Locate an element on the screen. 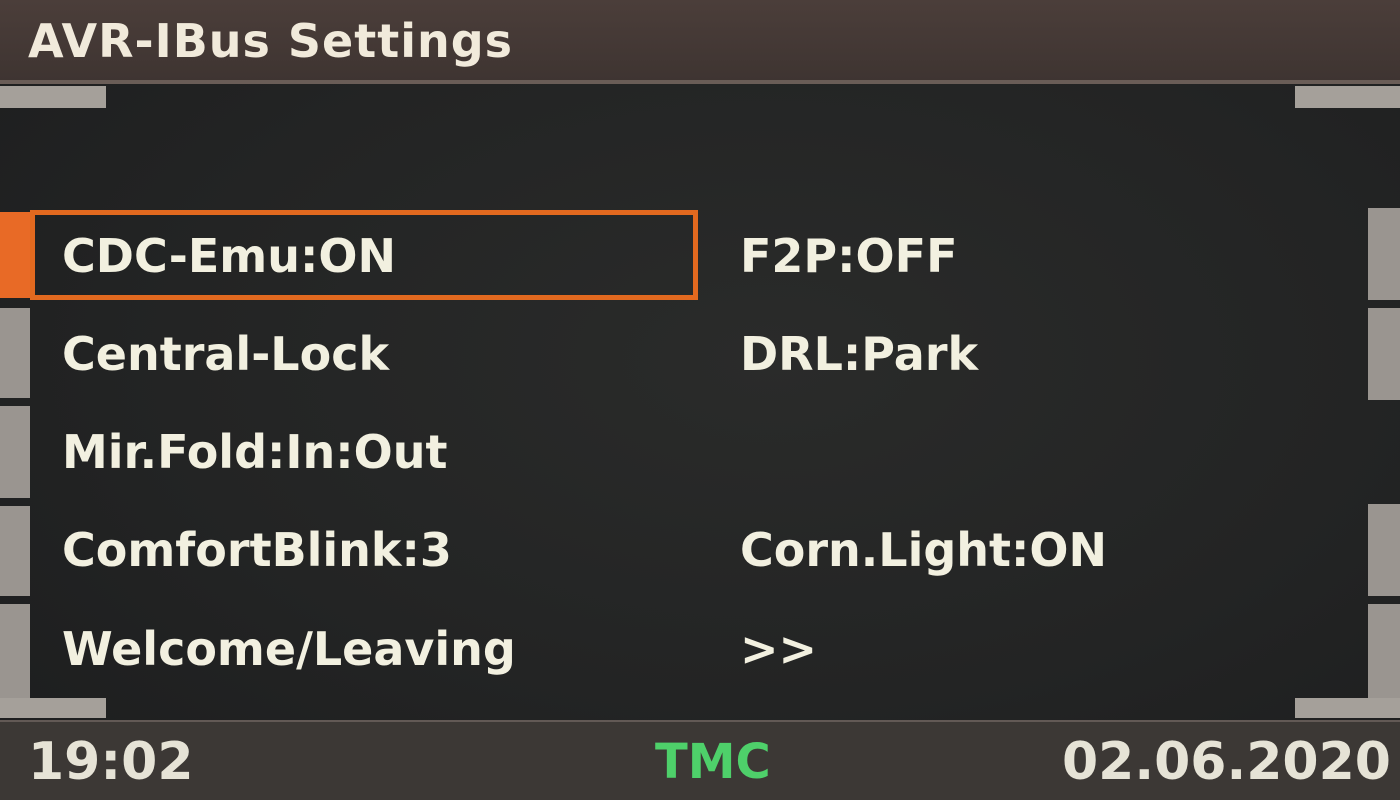  menu-item-mirror-fold: Mir.Fold:In:Out is located at coordinates (255, 452).